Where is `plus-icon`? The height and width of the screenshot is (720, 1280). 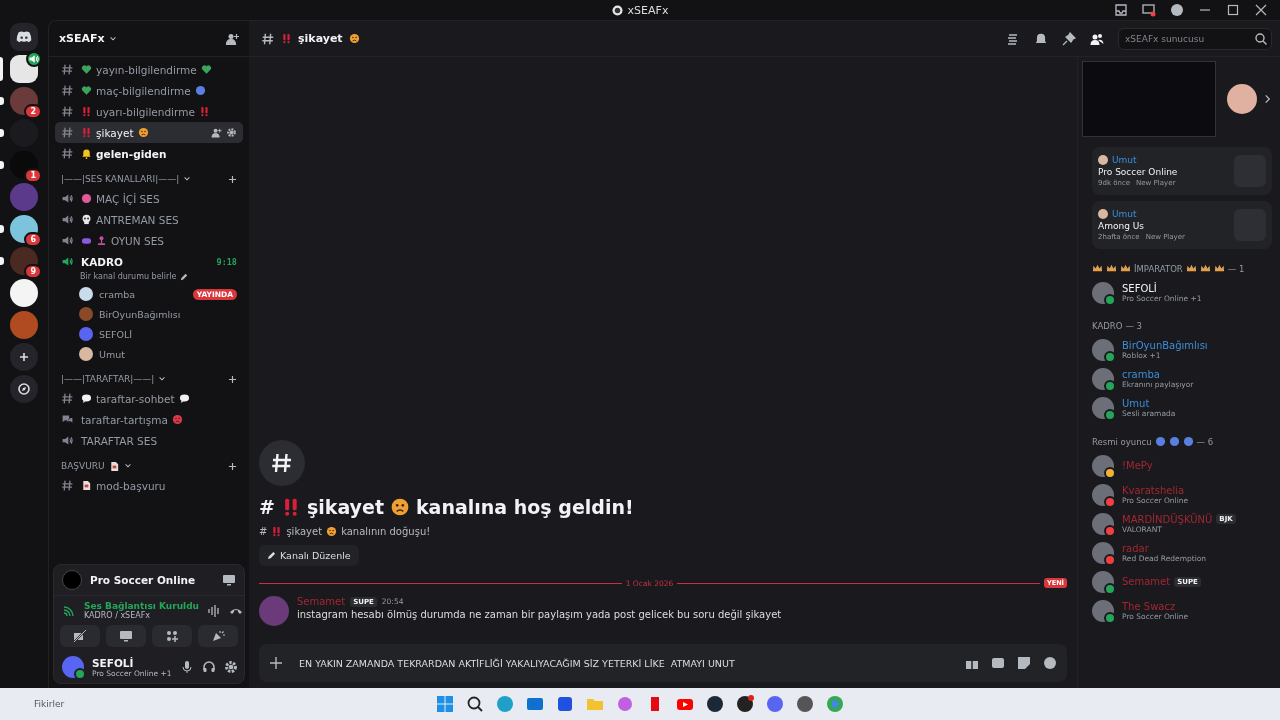
plus-icon is located at coordinates (24, 357).